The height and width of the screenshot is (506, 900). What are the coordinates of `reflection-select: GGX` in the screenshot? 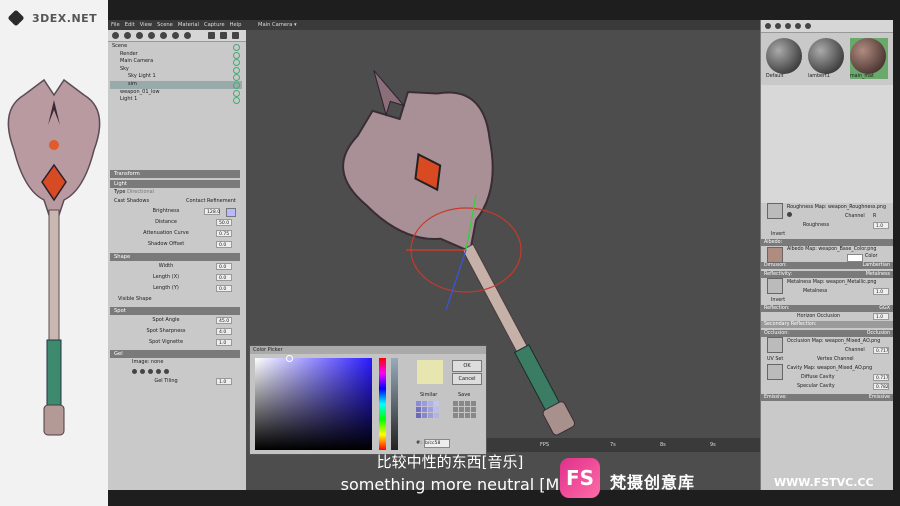 It's located at (884, 308).